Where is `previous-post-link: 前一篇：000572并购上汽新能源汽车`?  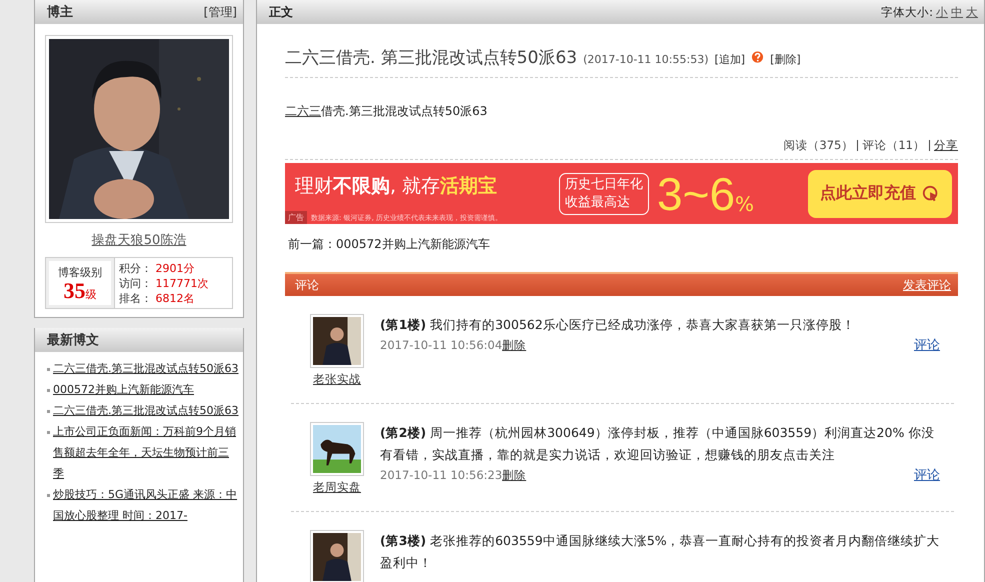
previous-post-link: 前一篇：000572并购上汽新能源汽车 is located at coordinates (389, 244).